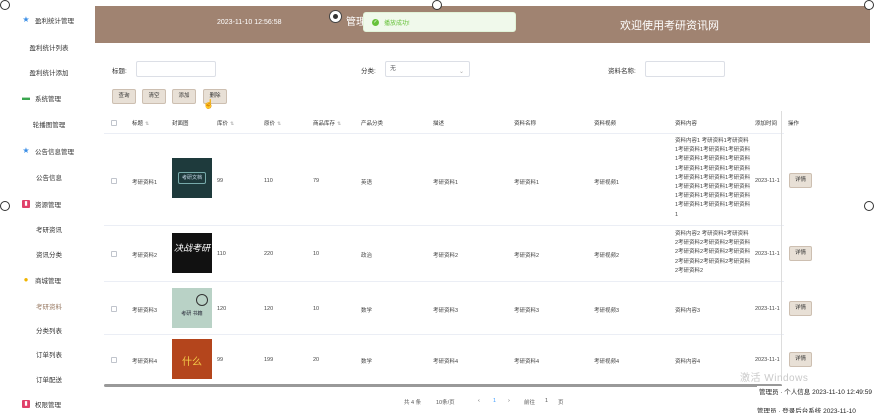  I want to click on sidebar-item-carousel: 轮播图管理, so click(49, 124).